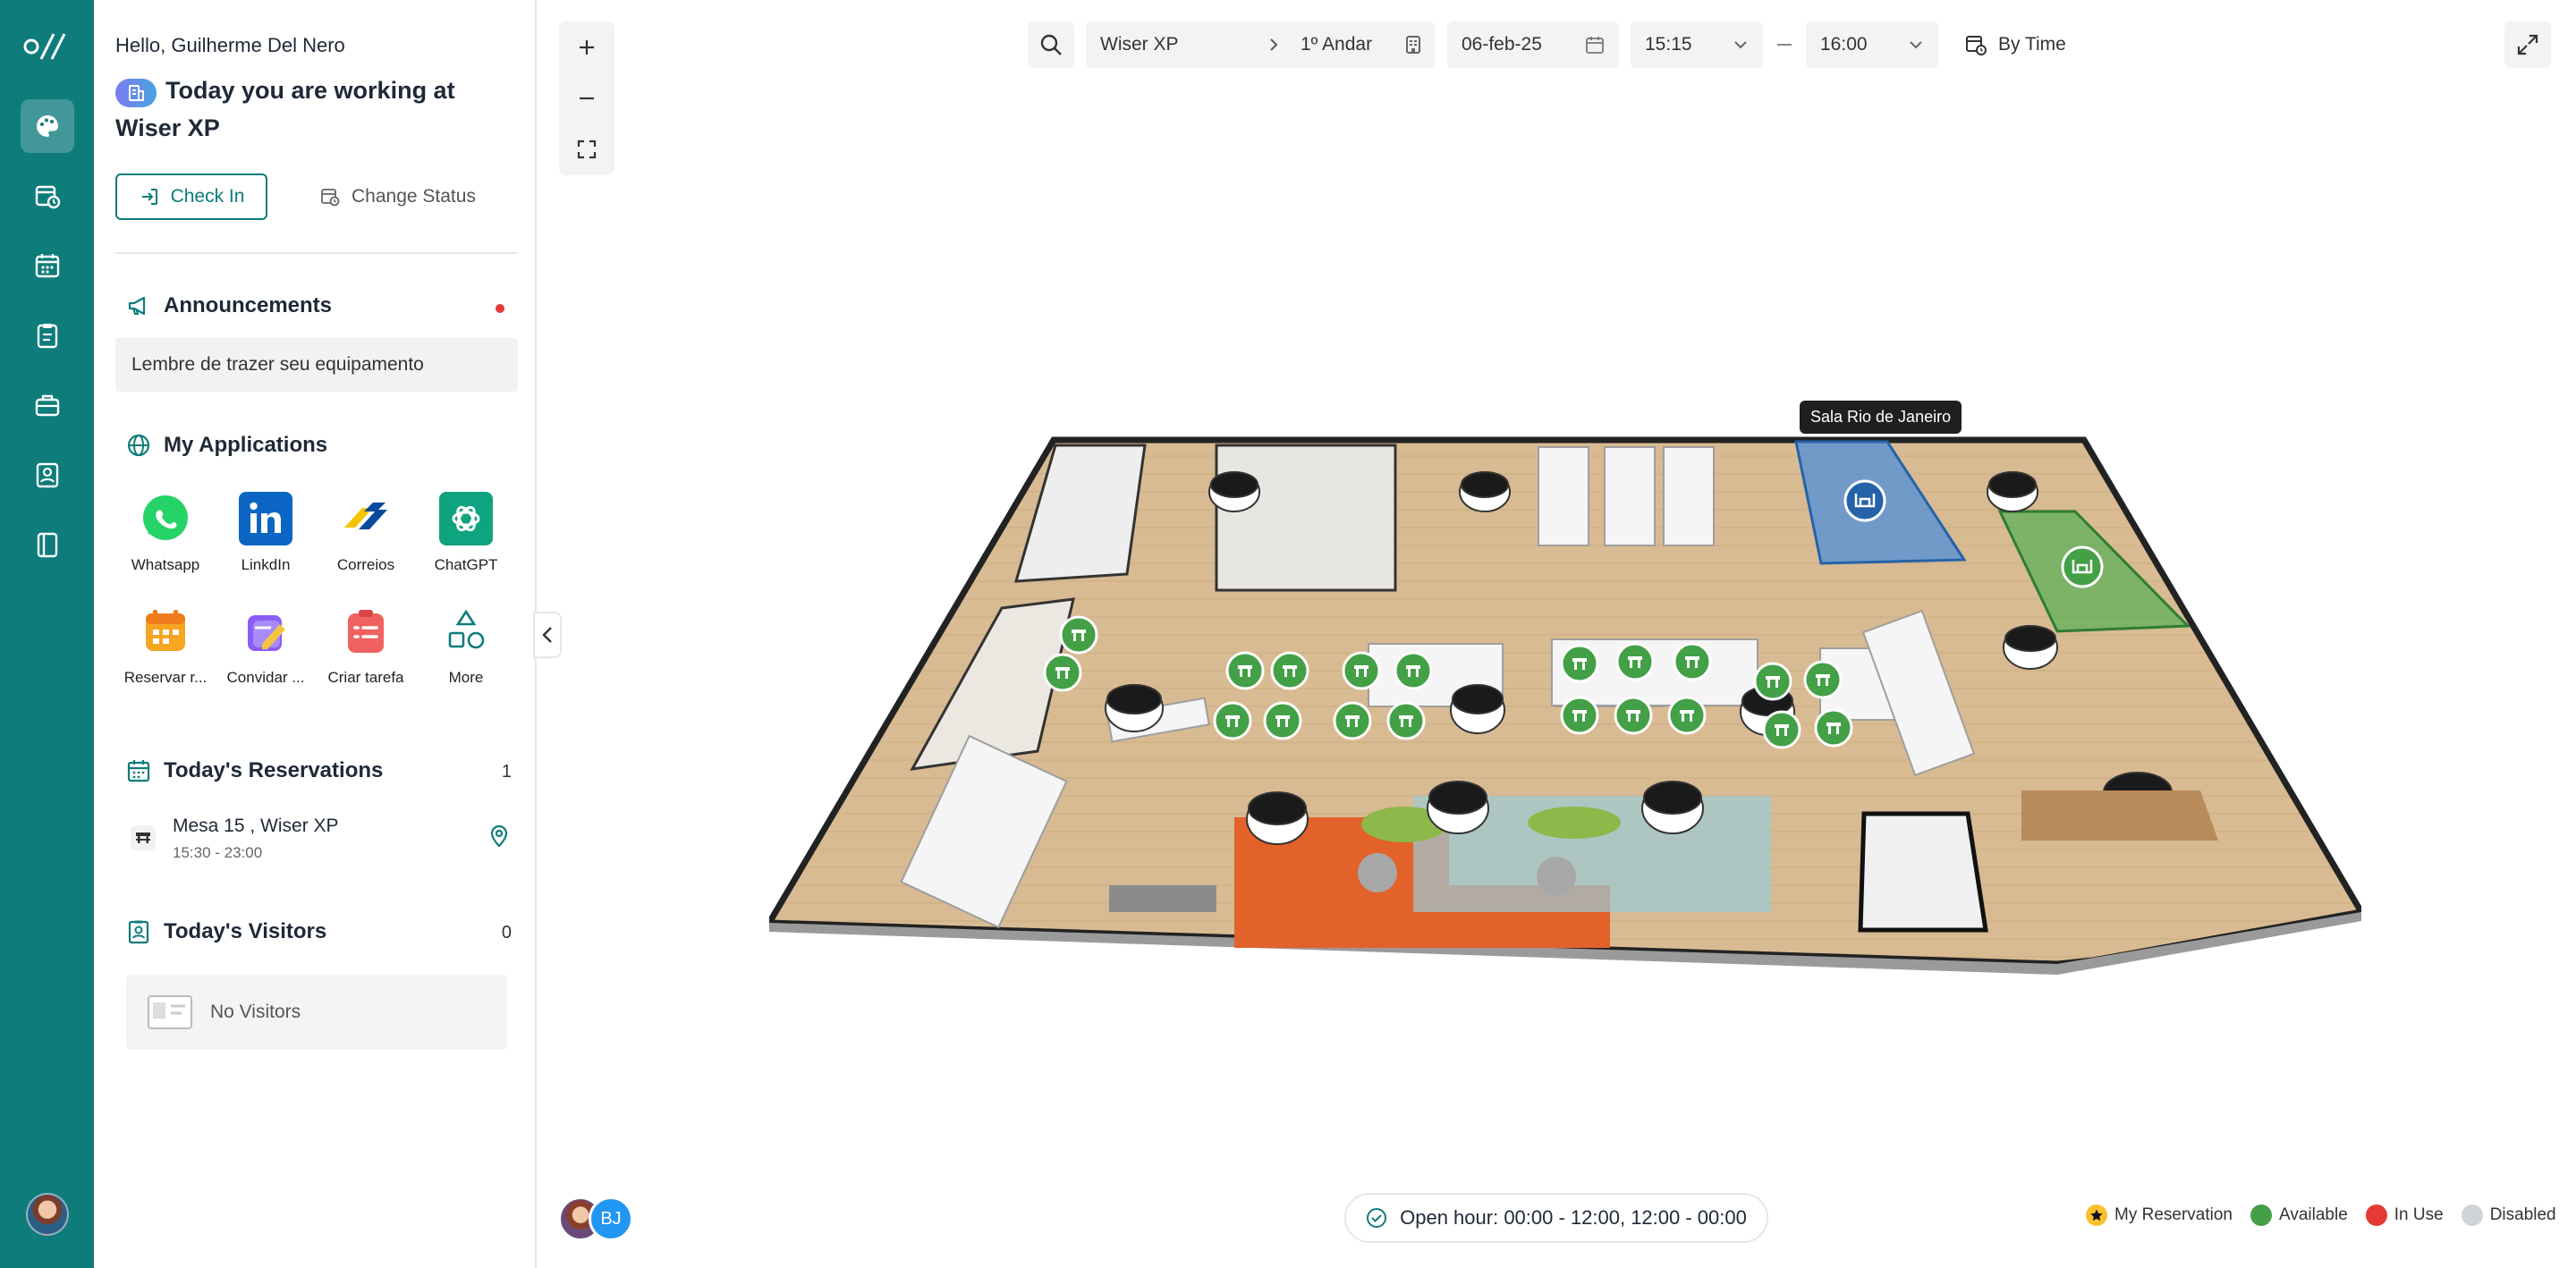 The height and width of the screenshot is (1268, 2576). What do you see at coordinates (1573, 1217) in the screenshot?
I see `open-hour-text: Open hour: 00:00 - 12:00, 12:00 - 00:00` at bounding box center [1573, 1217].